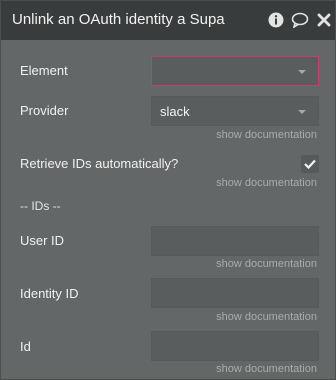  I want to click on panel-title: Unlink an OAuth identity a Supa, so click(118, 19).